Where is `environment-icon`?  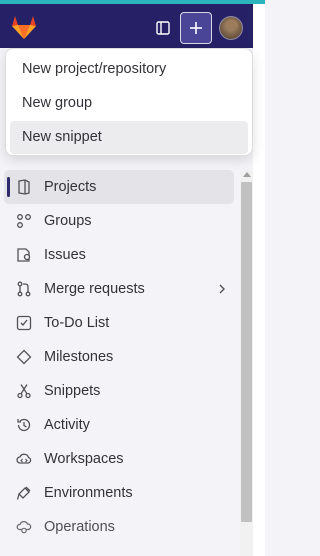
environment-icon is located at coordinates (24, 493).